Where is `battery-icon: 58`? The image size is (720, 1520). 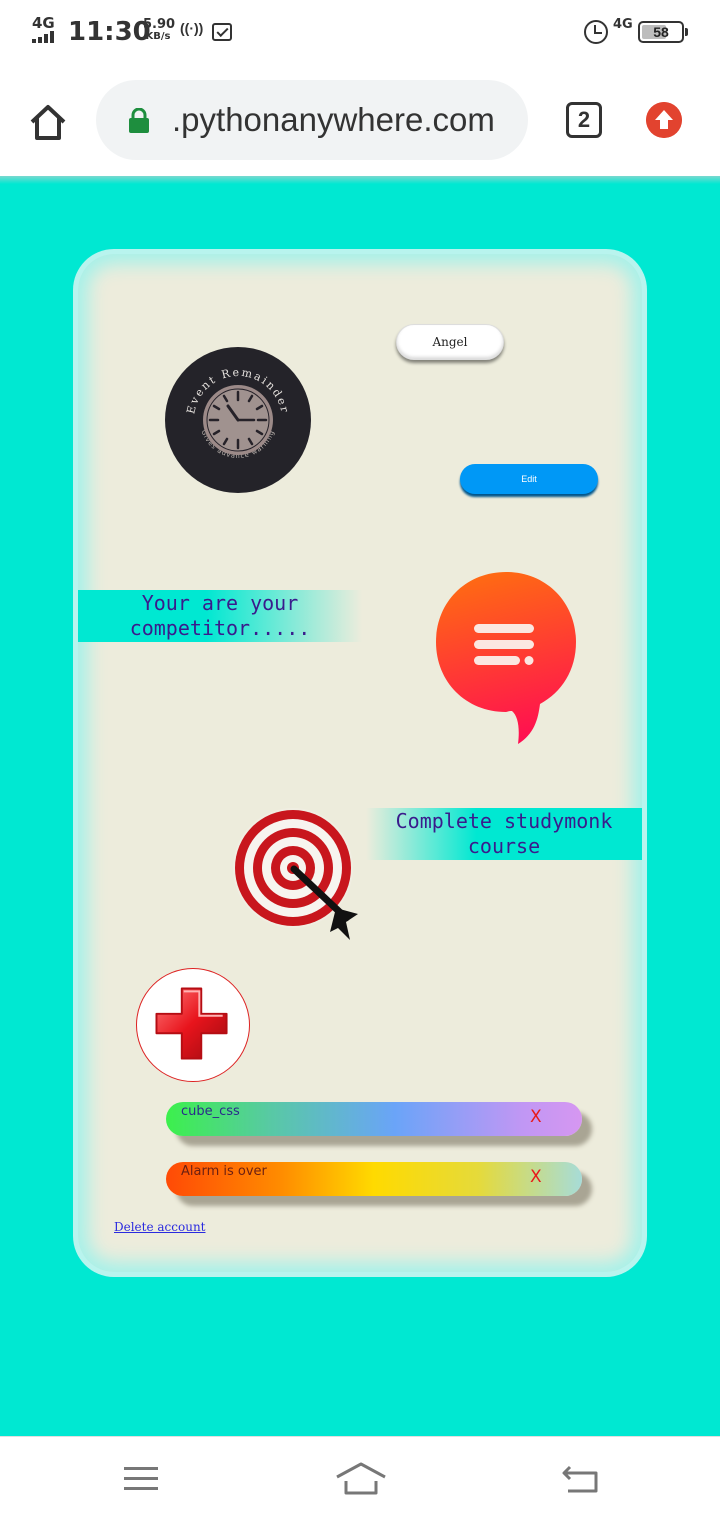 battery-icon: 58 is located at coordinates (663, 32).